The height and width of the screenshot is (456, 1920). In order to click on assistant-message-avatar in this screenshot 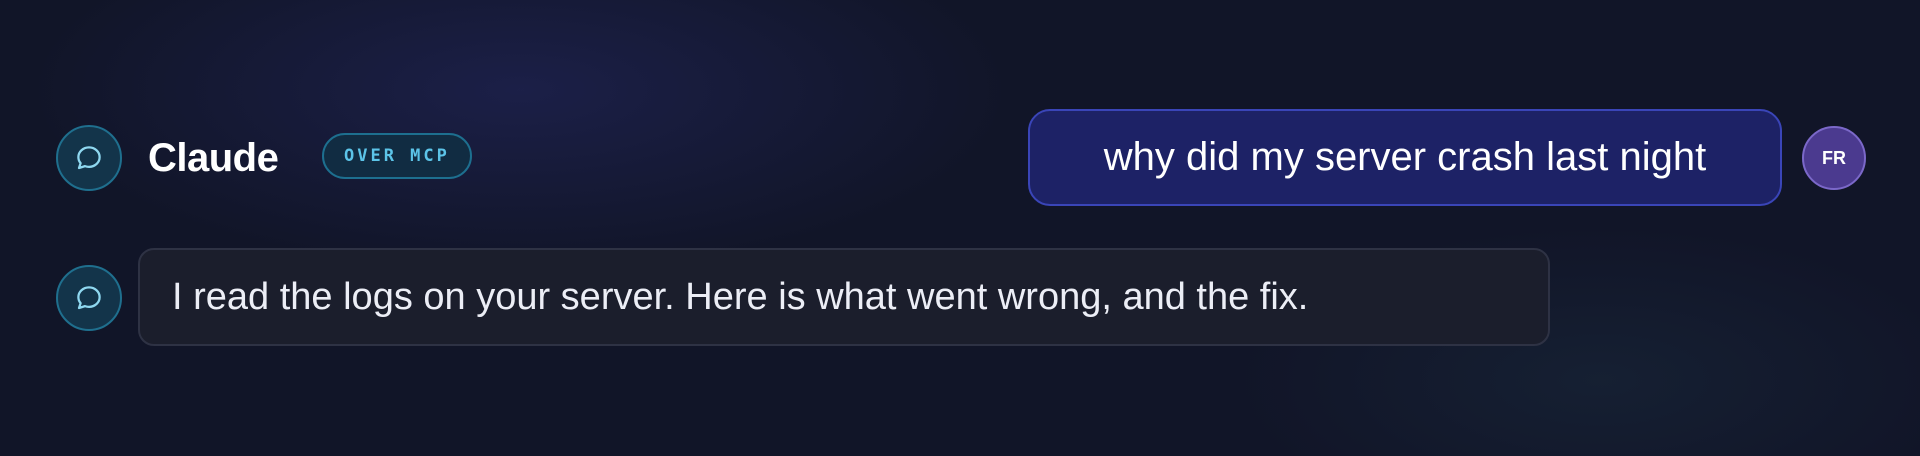, I will do `click(89, 298)`.